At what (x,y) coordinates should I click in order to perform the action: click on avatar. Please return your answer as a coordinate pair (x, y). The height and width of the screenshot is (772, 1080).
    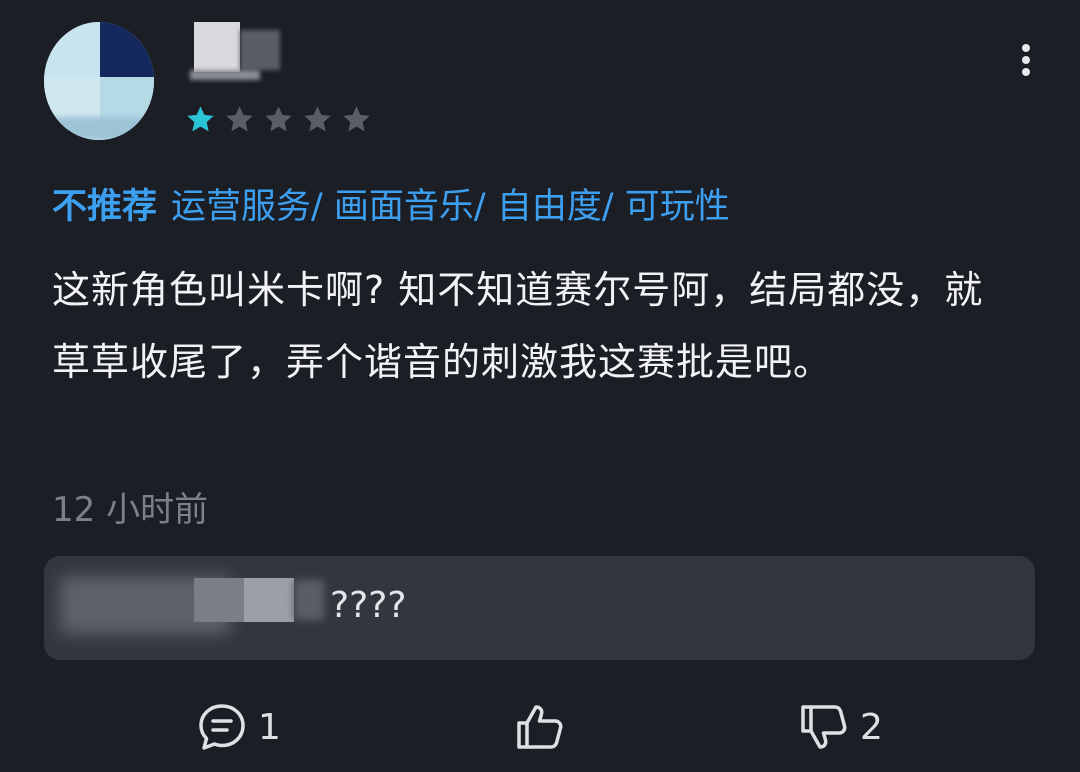
    Looking at the image, I should click on (99, 81).